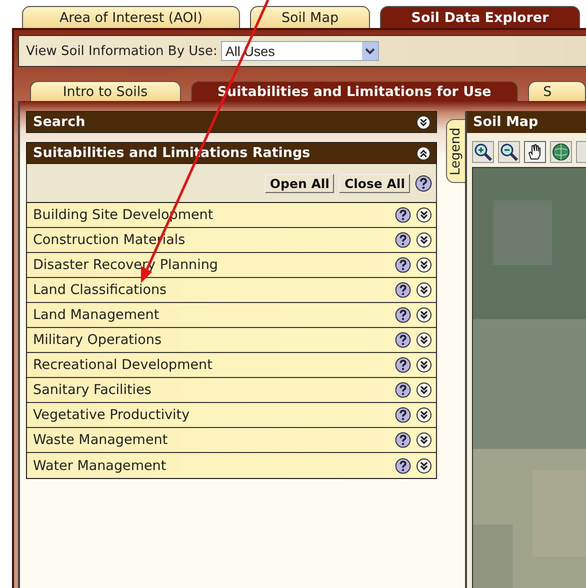  Describe the element at coordinates (509, 152) in the screenshot. I see `zoom-out-icon` at that location.